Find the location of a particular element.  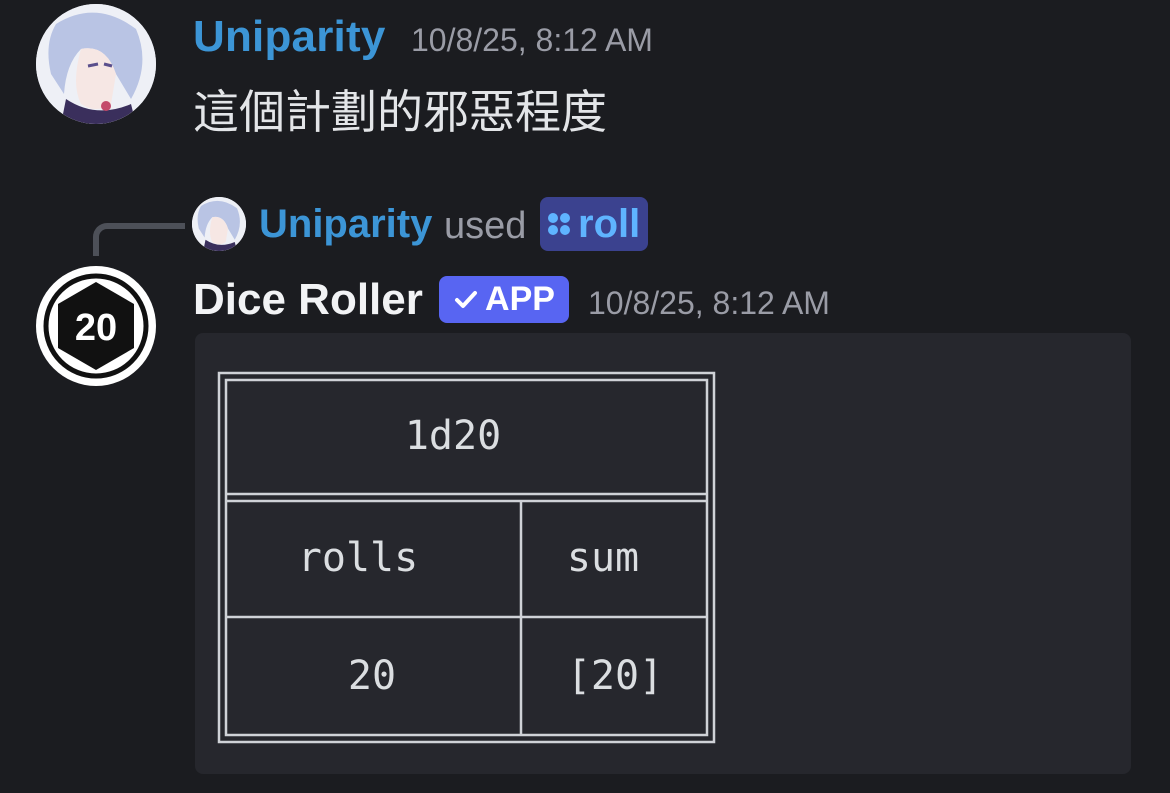

user-avatar is located at coordinates (96, 64).